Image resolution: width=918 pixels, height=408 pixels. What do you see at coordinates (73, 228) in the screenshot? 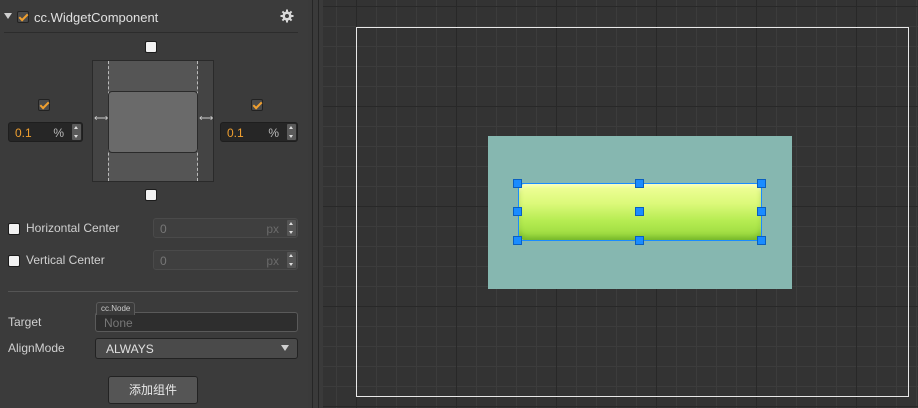
I see `horizontal-center-label: Horizontal Center` at bounding box center [73, 228].